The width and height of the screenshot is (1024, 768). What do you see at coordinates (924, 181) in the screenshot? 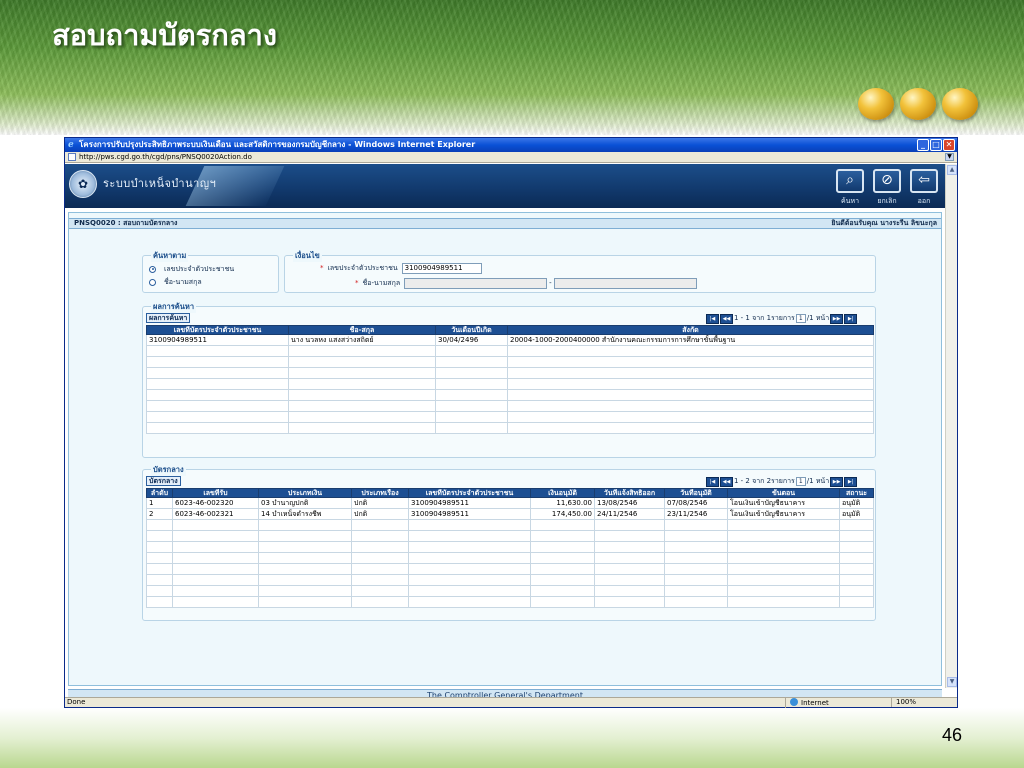
I see `exit-button: ⇦` at bounding box center [924, 181].